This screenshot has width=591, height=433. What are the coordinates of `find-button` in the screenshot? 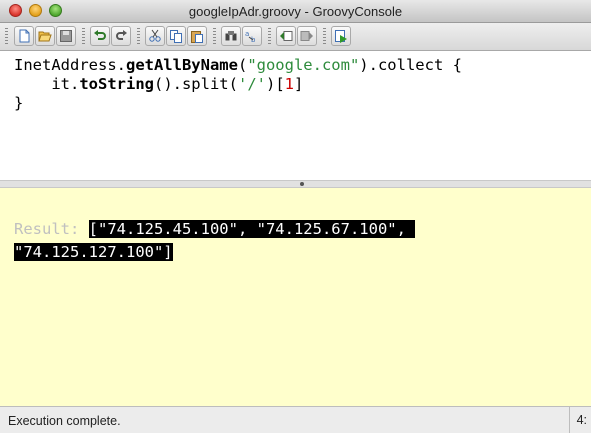 It's located at (231, 36).